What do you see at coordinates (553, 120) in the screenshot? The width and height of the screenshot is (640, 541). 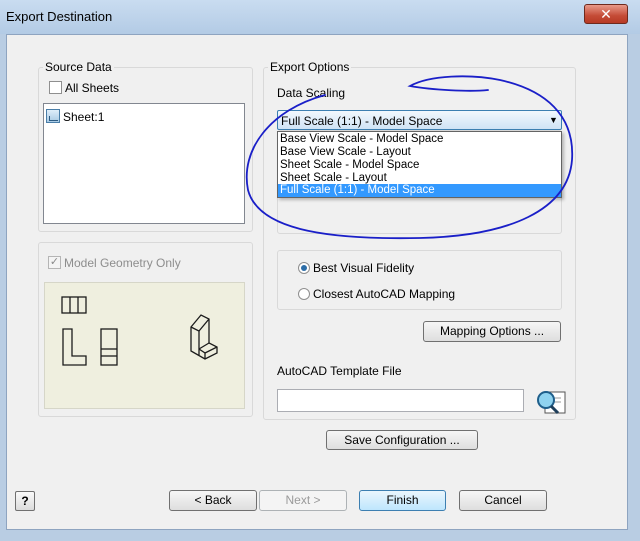 I see `chevron-down-icon: ▼` at bounding box center [553, 120].